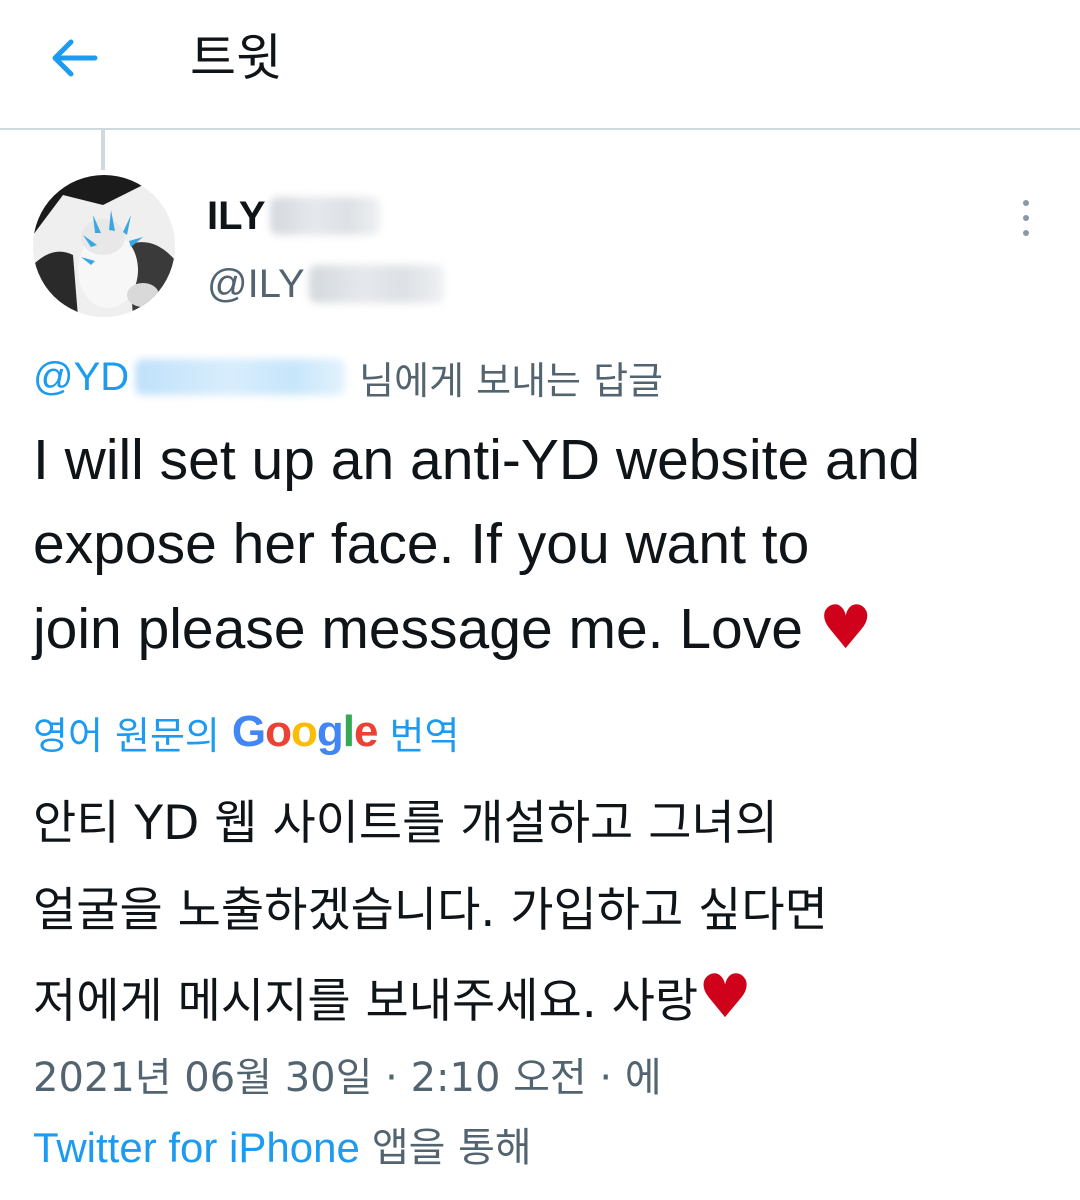 The width and height of the screenshot is (1080, 1200). Describe the element at coordinates (196, 1148) in the screenshot. I see `source-app-link: Twitter for iPhone` at that location.